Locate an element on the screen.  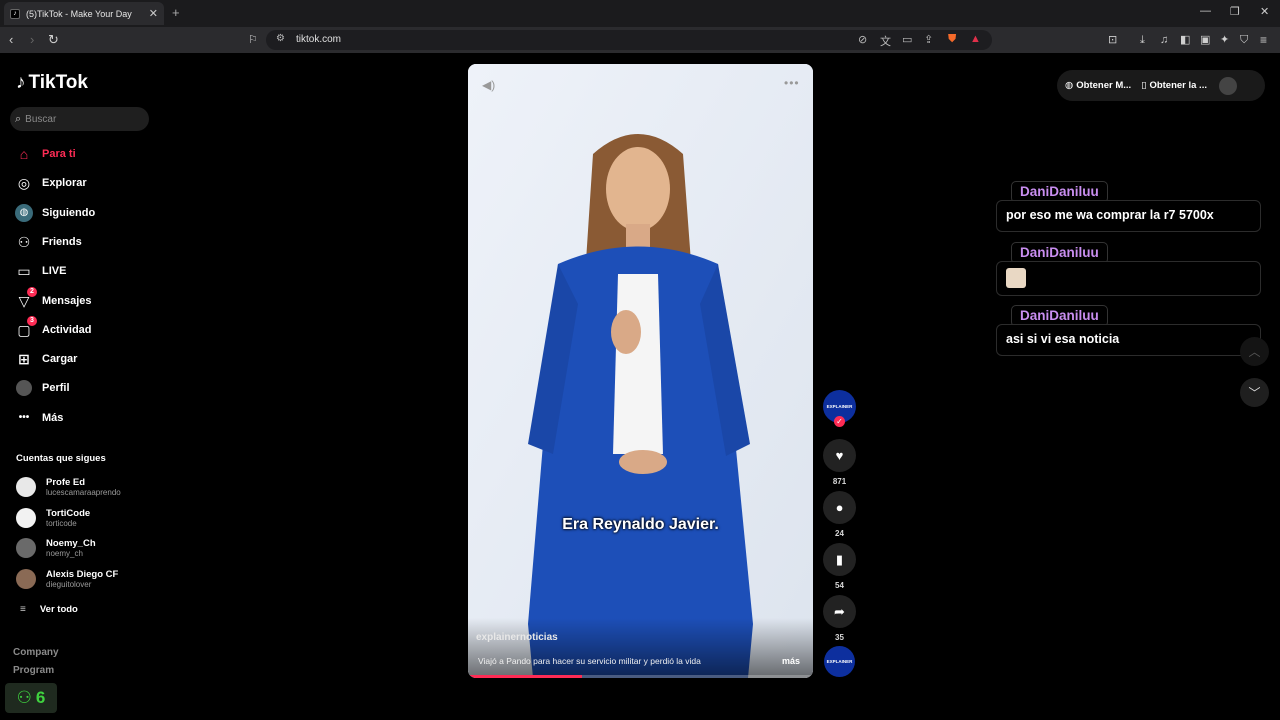
reader-icon: ⊘ is located at coordinates (862, 39).